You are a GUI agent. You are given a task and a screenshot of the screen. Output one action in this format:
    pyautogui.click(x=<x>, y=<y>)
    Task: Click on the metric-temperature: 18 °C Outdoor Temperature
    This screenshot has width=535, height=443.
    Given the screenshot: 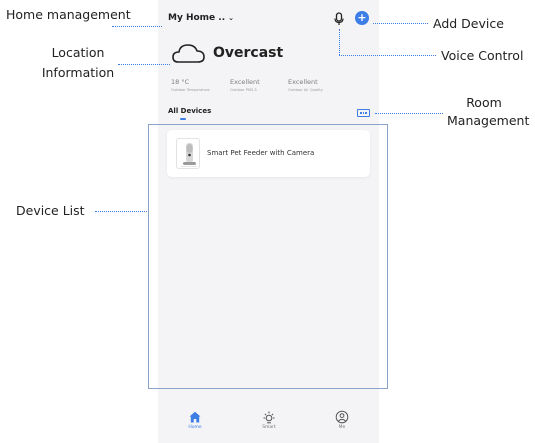 What is the action you would take?
    pyautogui.click(x=190, y=85)
    